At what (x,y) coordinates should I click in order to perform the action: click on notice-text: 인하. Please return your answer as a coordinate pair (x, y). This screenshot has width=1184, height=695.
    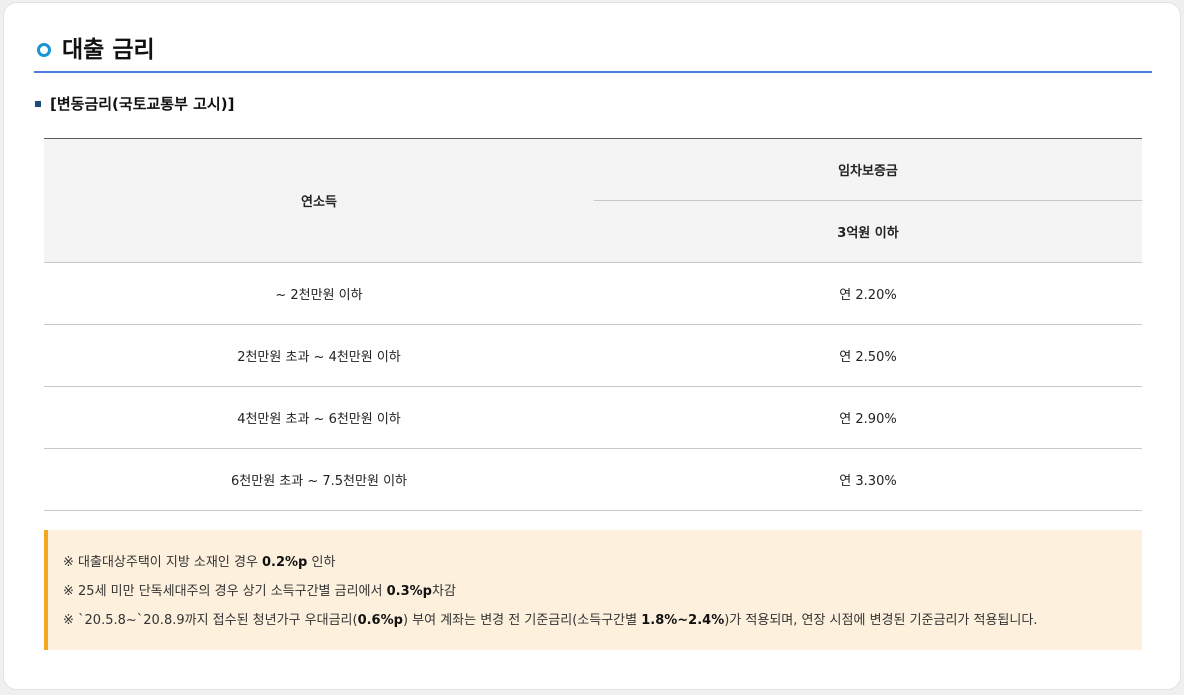
    Looking at the image, I should click on (321, 562).